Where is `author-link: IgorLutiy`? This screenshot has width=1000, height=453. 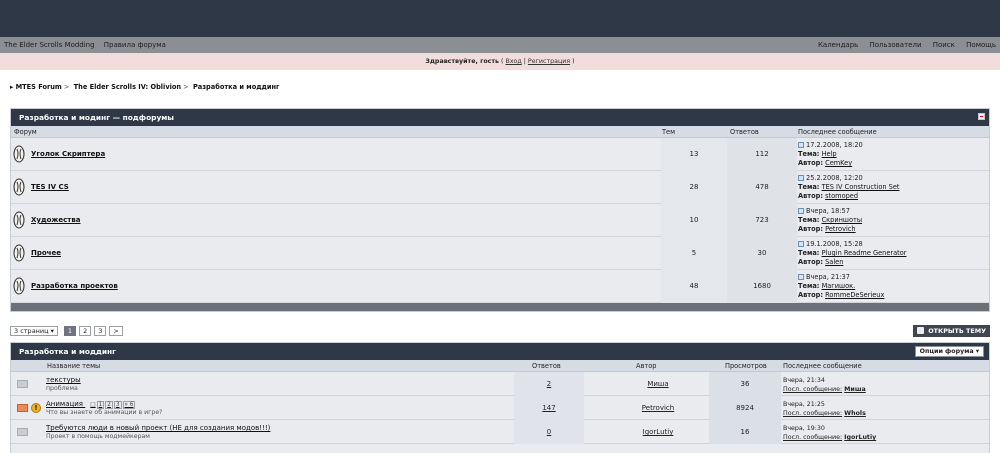 author-link: IgorLutiy is located at coordinates (658, 432).